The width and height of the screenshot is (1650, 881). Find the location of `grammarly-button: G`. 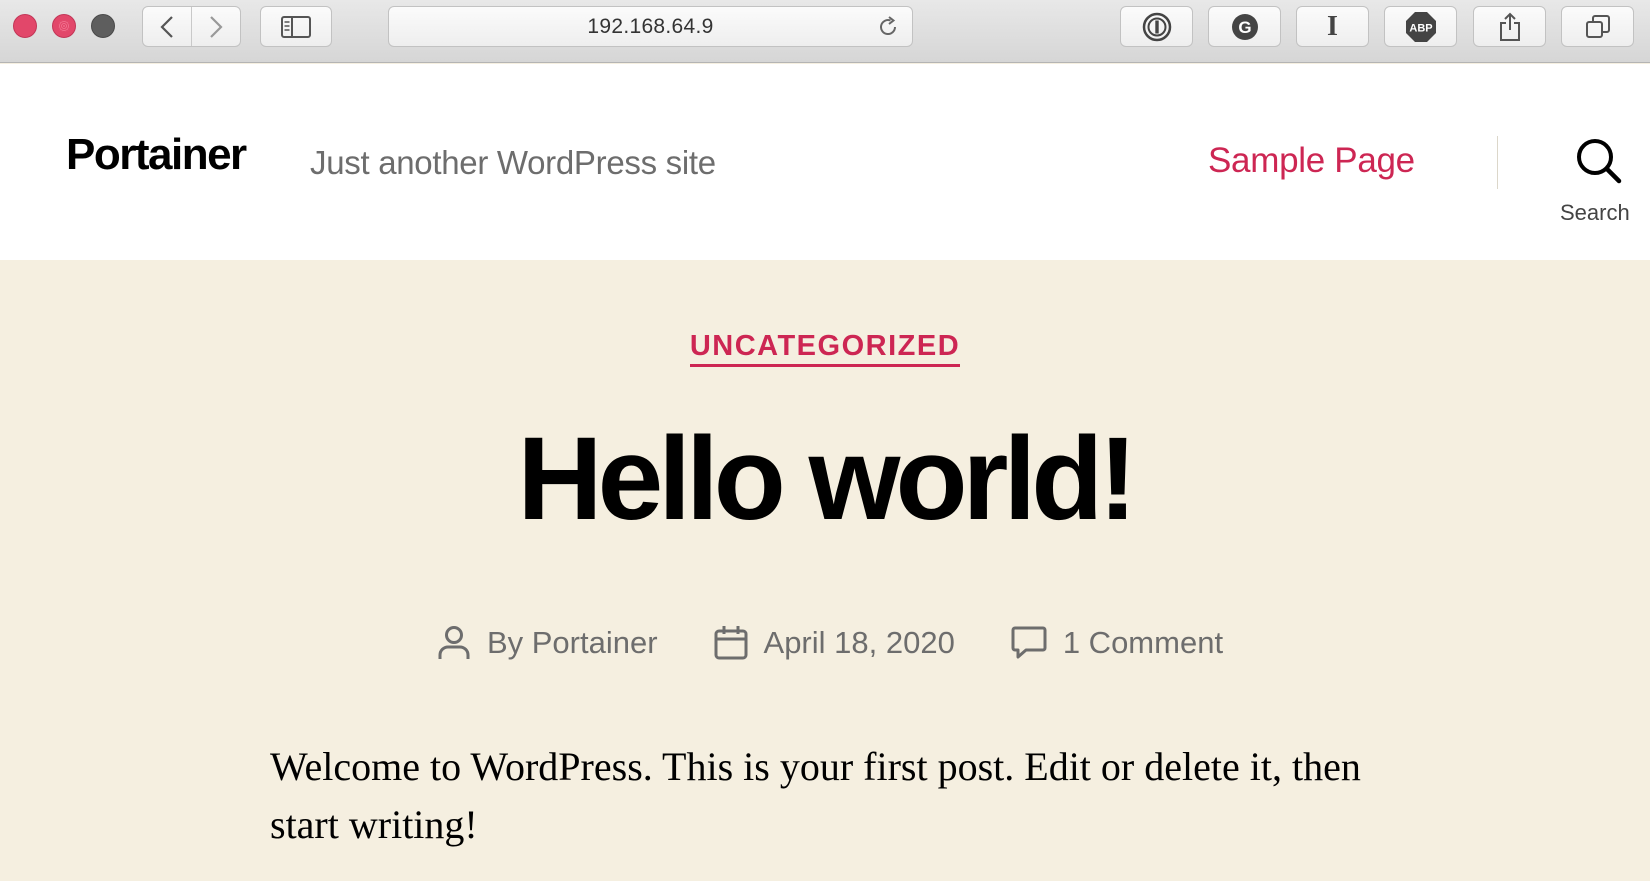

grammarly-button: G is located at coordinates (1244, 26).